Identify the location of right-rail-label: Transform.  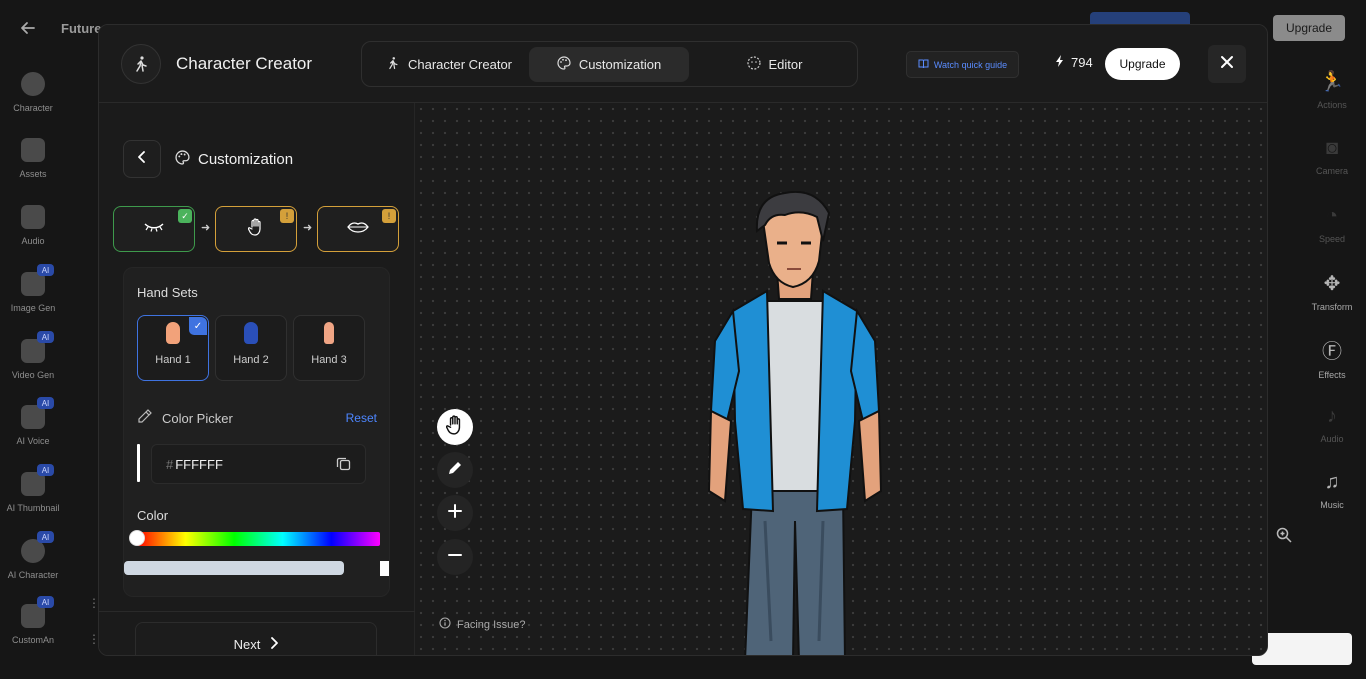
(1332, 307).